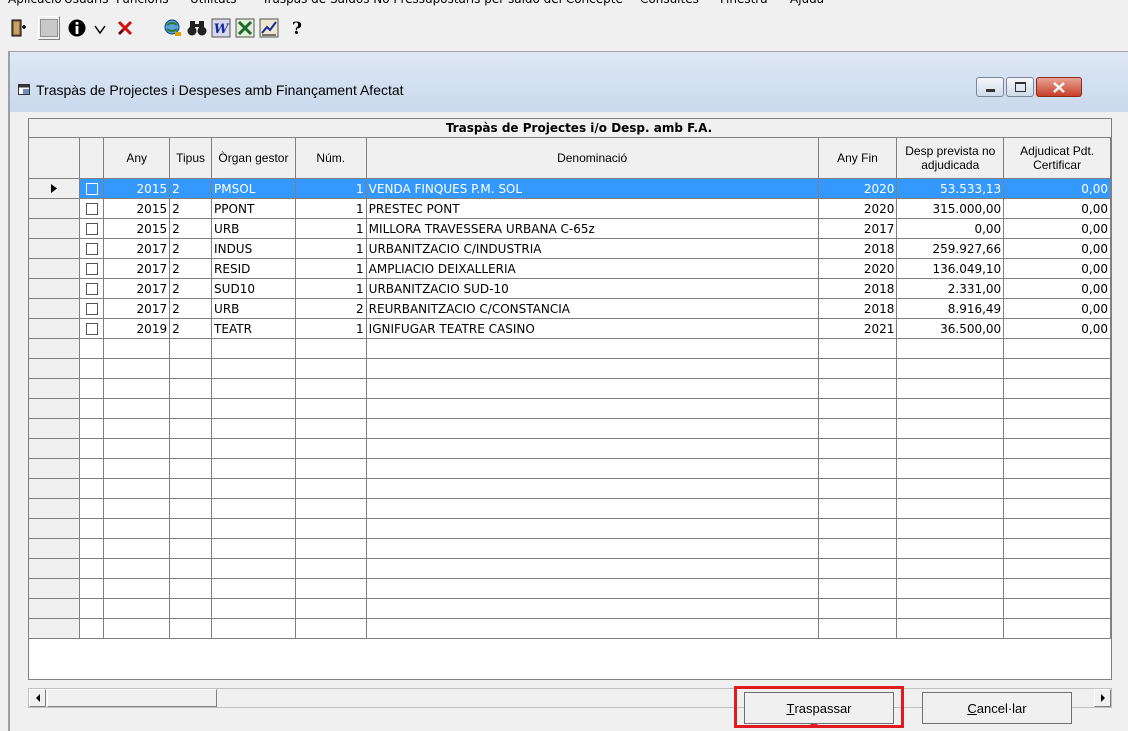 The image size is (1128, 731). I want to click on cell-organ: INDUS, so click(253, 248).